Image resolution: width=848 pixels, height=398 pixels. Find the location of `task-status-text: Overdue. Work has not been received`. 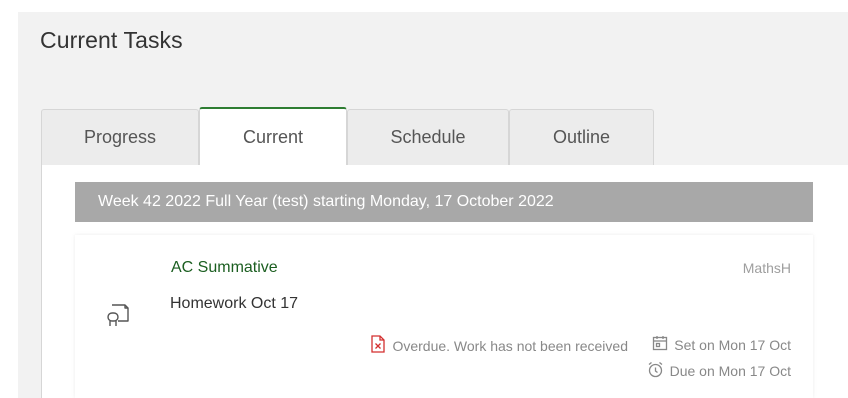

task-status-text: Overdue. Work has not been received is located at coordinates (510, 345).